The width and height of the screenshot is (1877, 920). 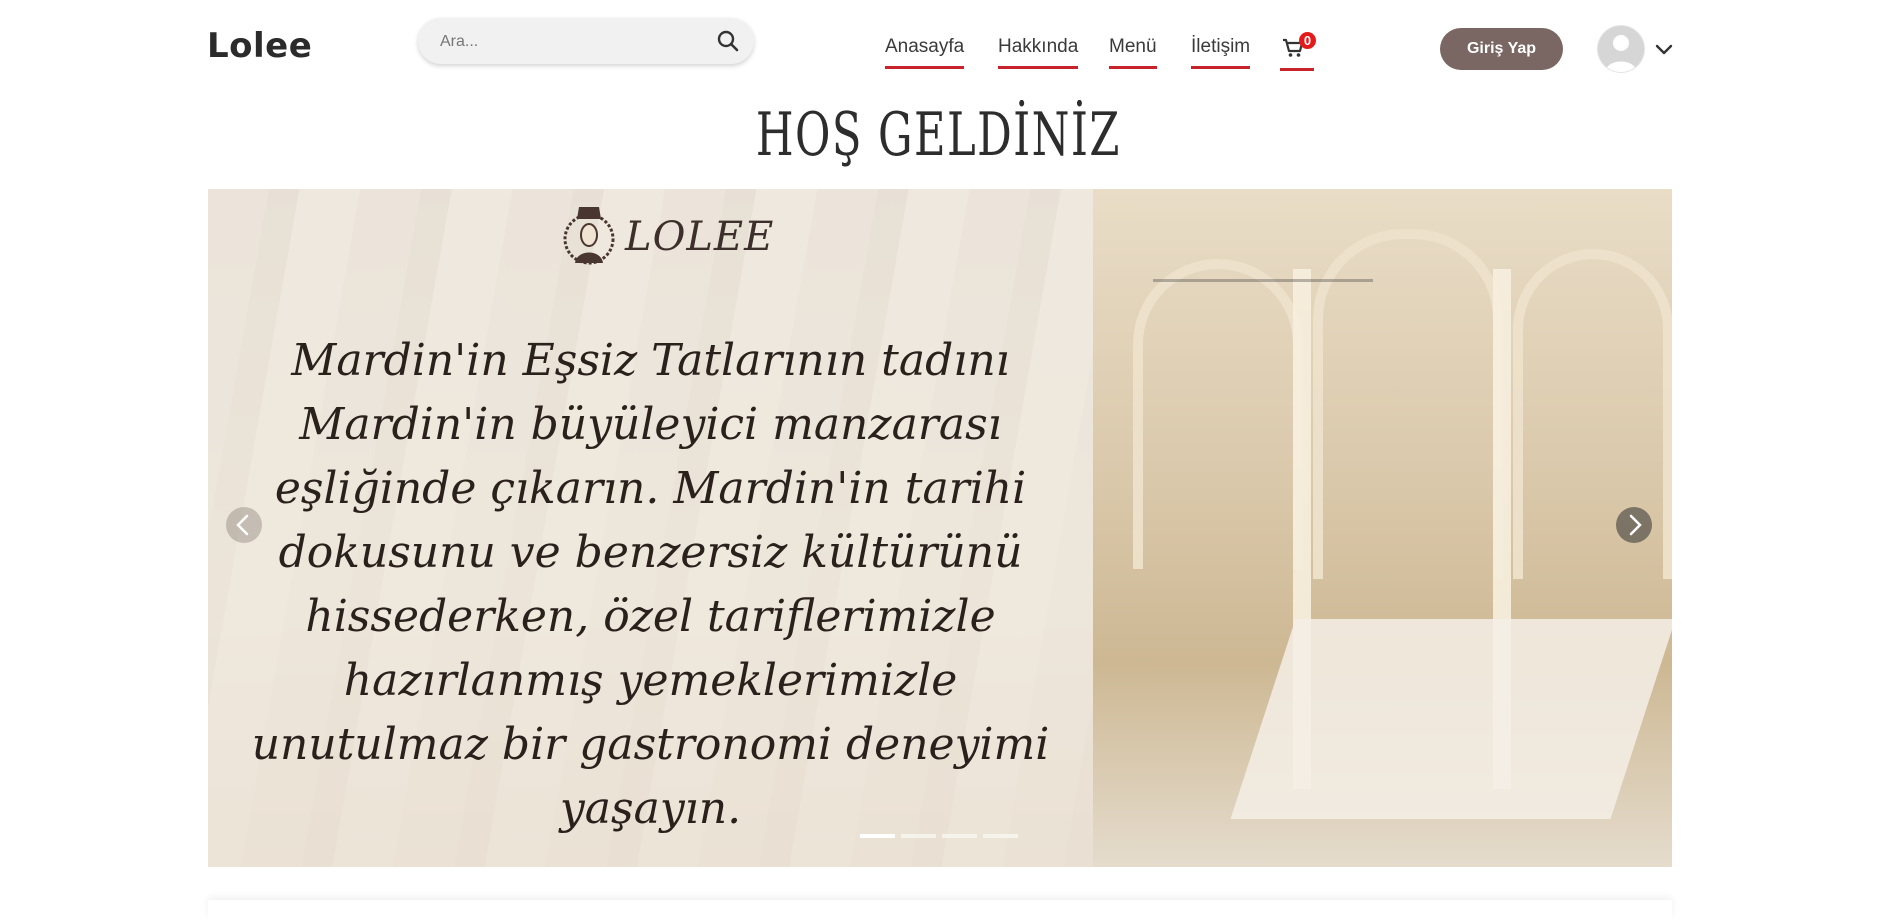 I want to click on page-title: HOŞ GELDİNİZ, so click(x=938, y=135).